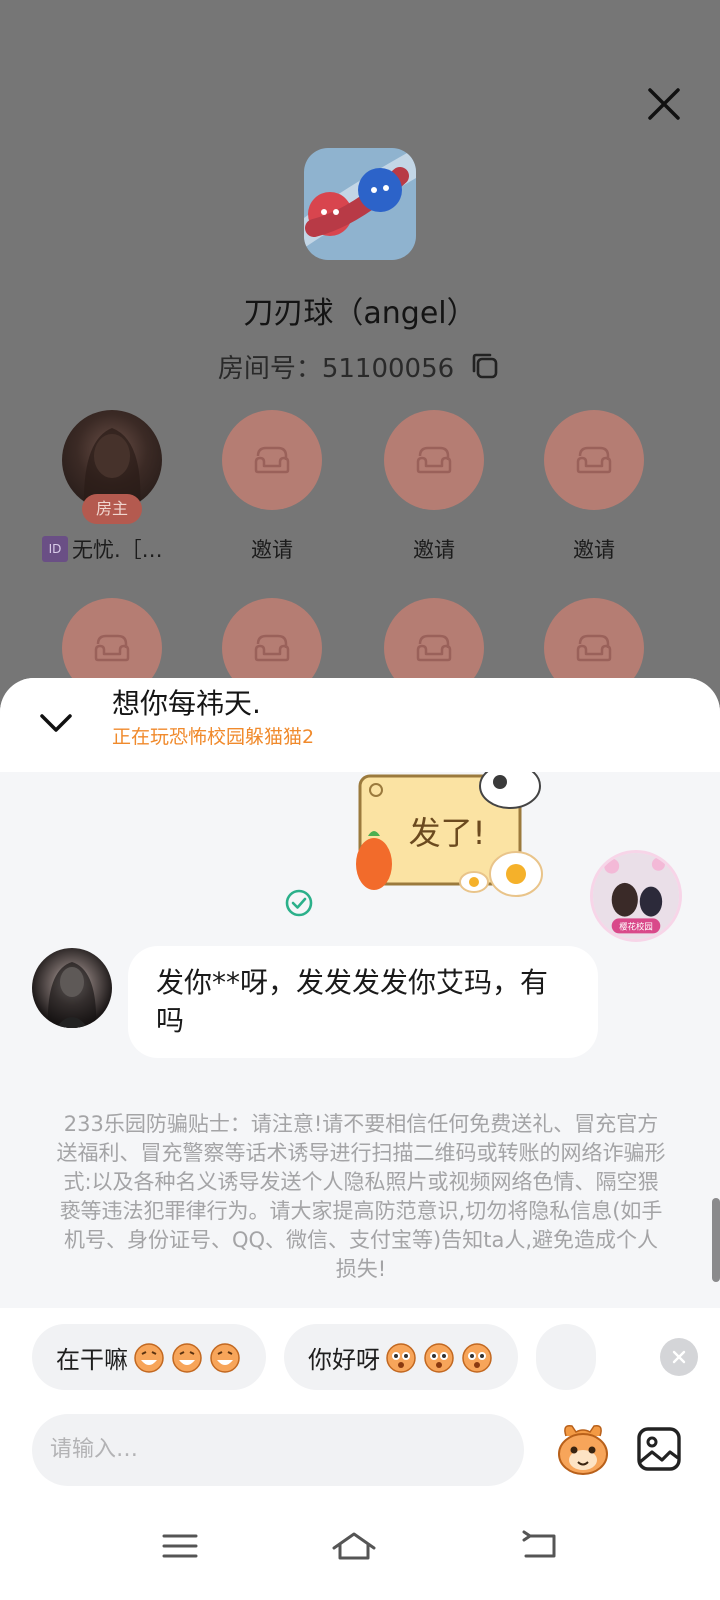  Describe the element at coordinates (299, 903) in the screenshot. I see `read-check-icon` at that location.